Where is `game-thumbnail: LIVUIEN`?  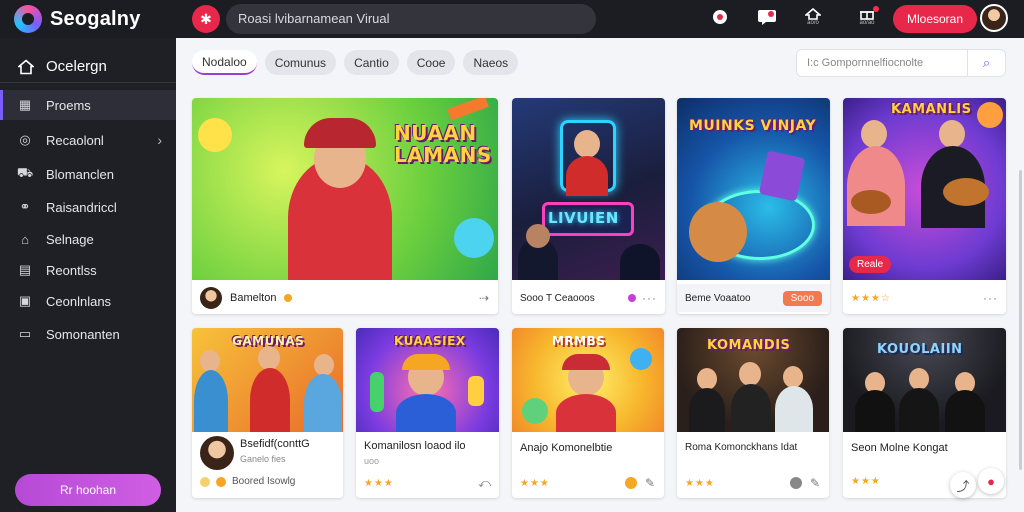 game-thumbnail: LIVUIEN is located at coordinates (588, 189).